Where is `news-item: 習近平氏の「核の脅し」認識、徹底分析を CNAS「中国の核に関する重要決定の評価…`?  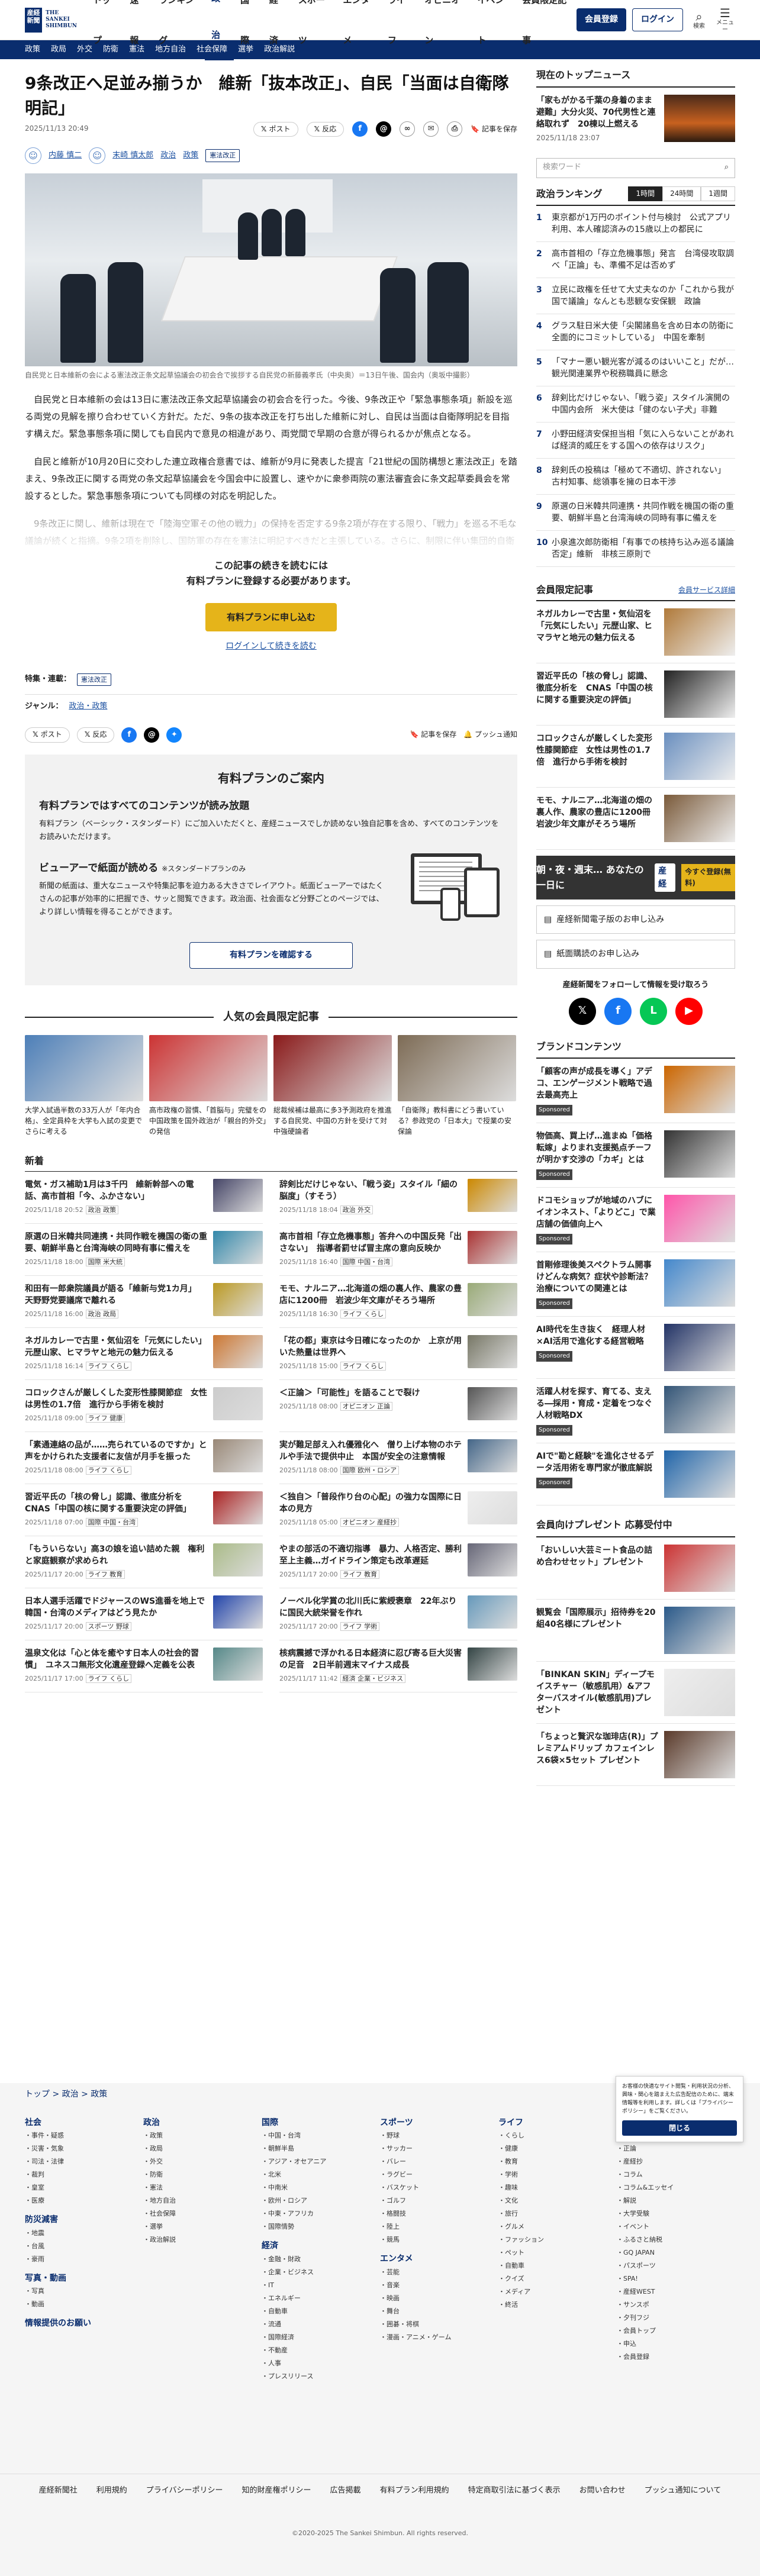 news-item: 習近平氏の「核の脅し」認識、徹底分析を CNAS「中国の核に関する重要決定の評価… is located at coordinates (144, 1510).